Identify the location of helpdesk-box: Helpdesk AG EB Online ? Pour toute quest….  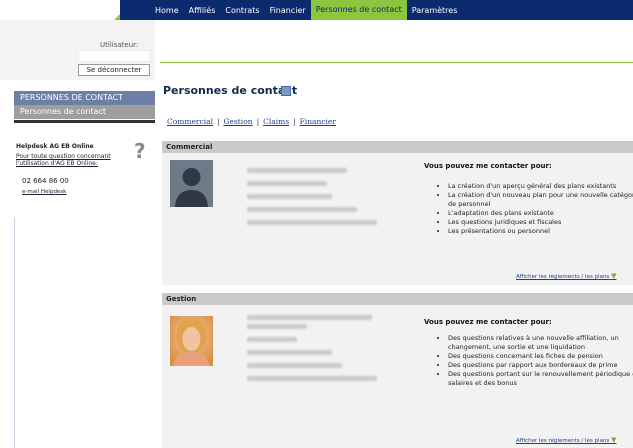
(84, 177).